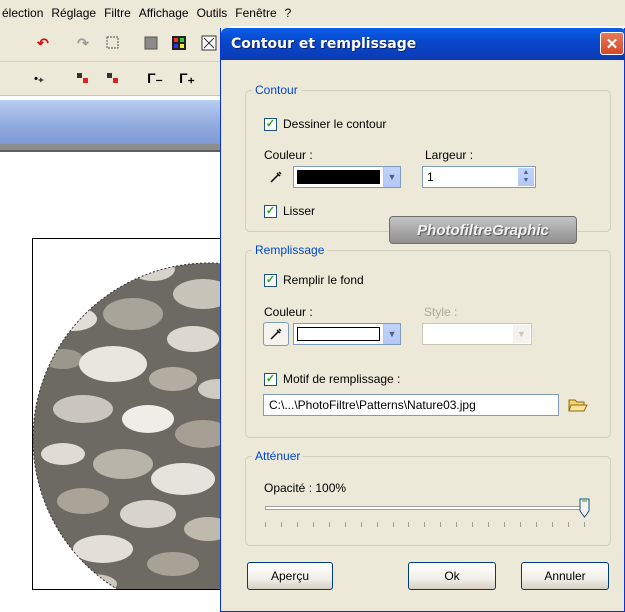  Describe the element at coordinates (270, 379) in the screenshot. I see `pattern-checkbox: ✓` at that location.